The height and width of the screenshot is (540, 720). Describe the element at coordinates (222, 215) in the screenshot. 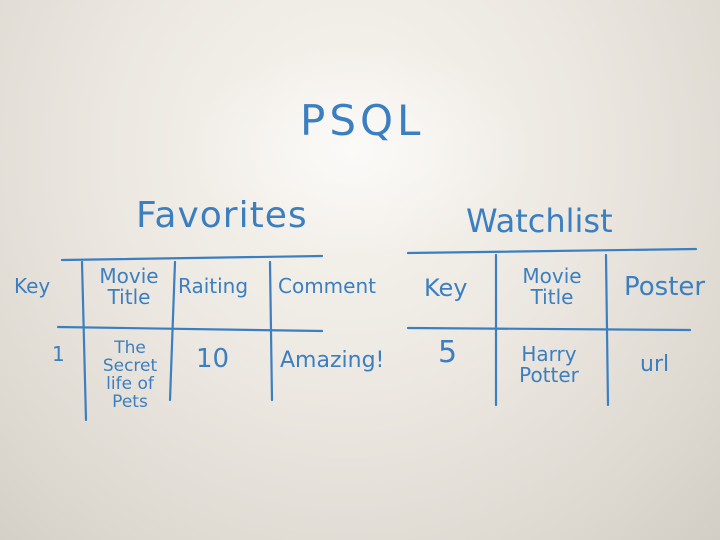

I see `favorites-title: Favorites` at that location.